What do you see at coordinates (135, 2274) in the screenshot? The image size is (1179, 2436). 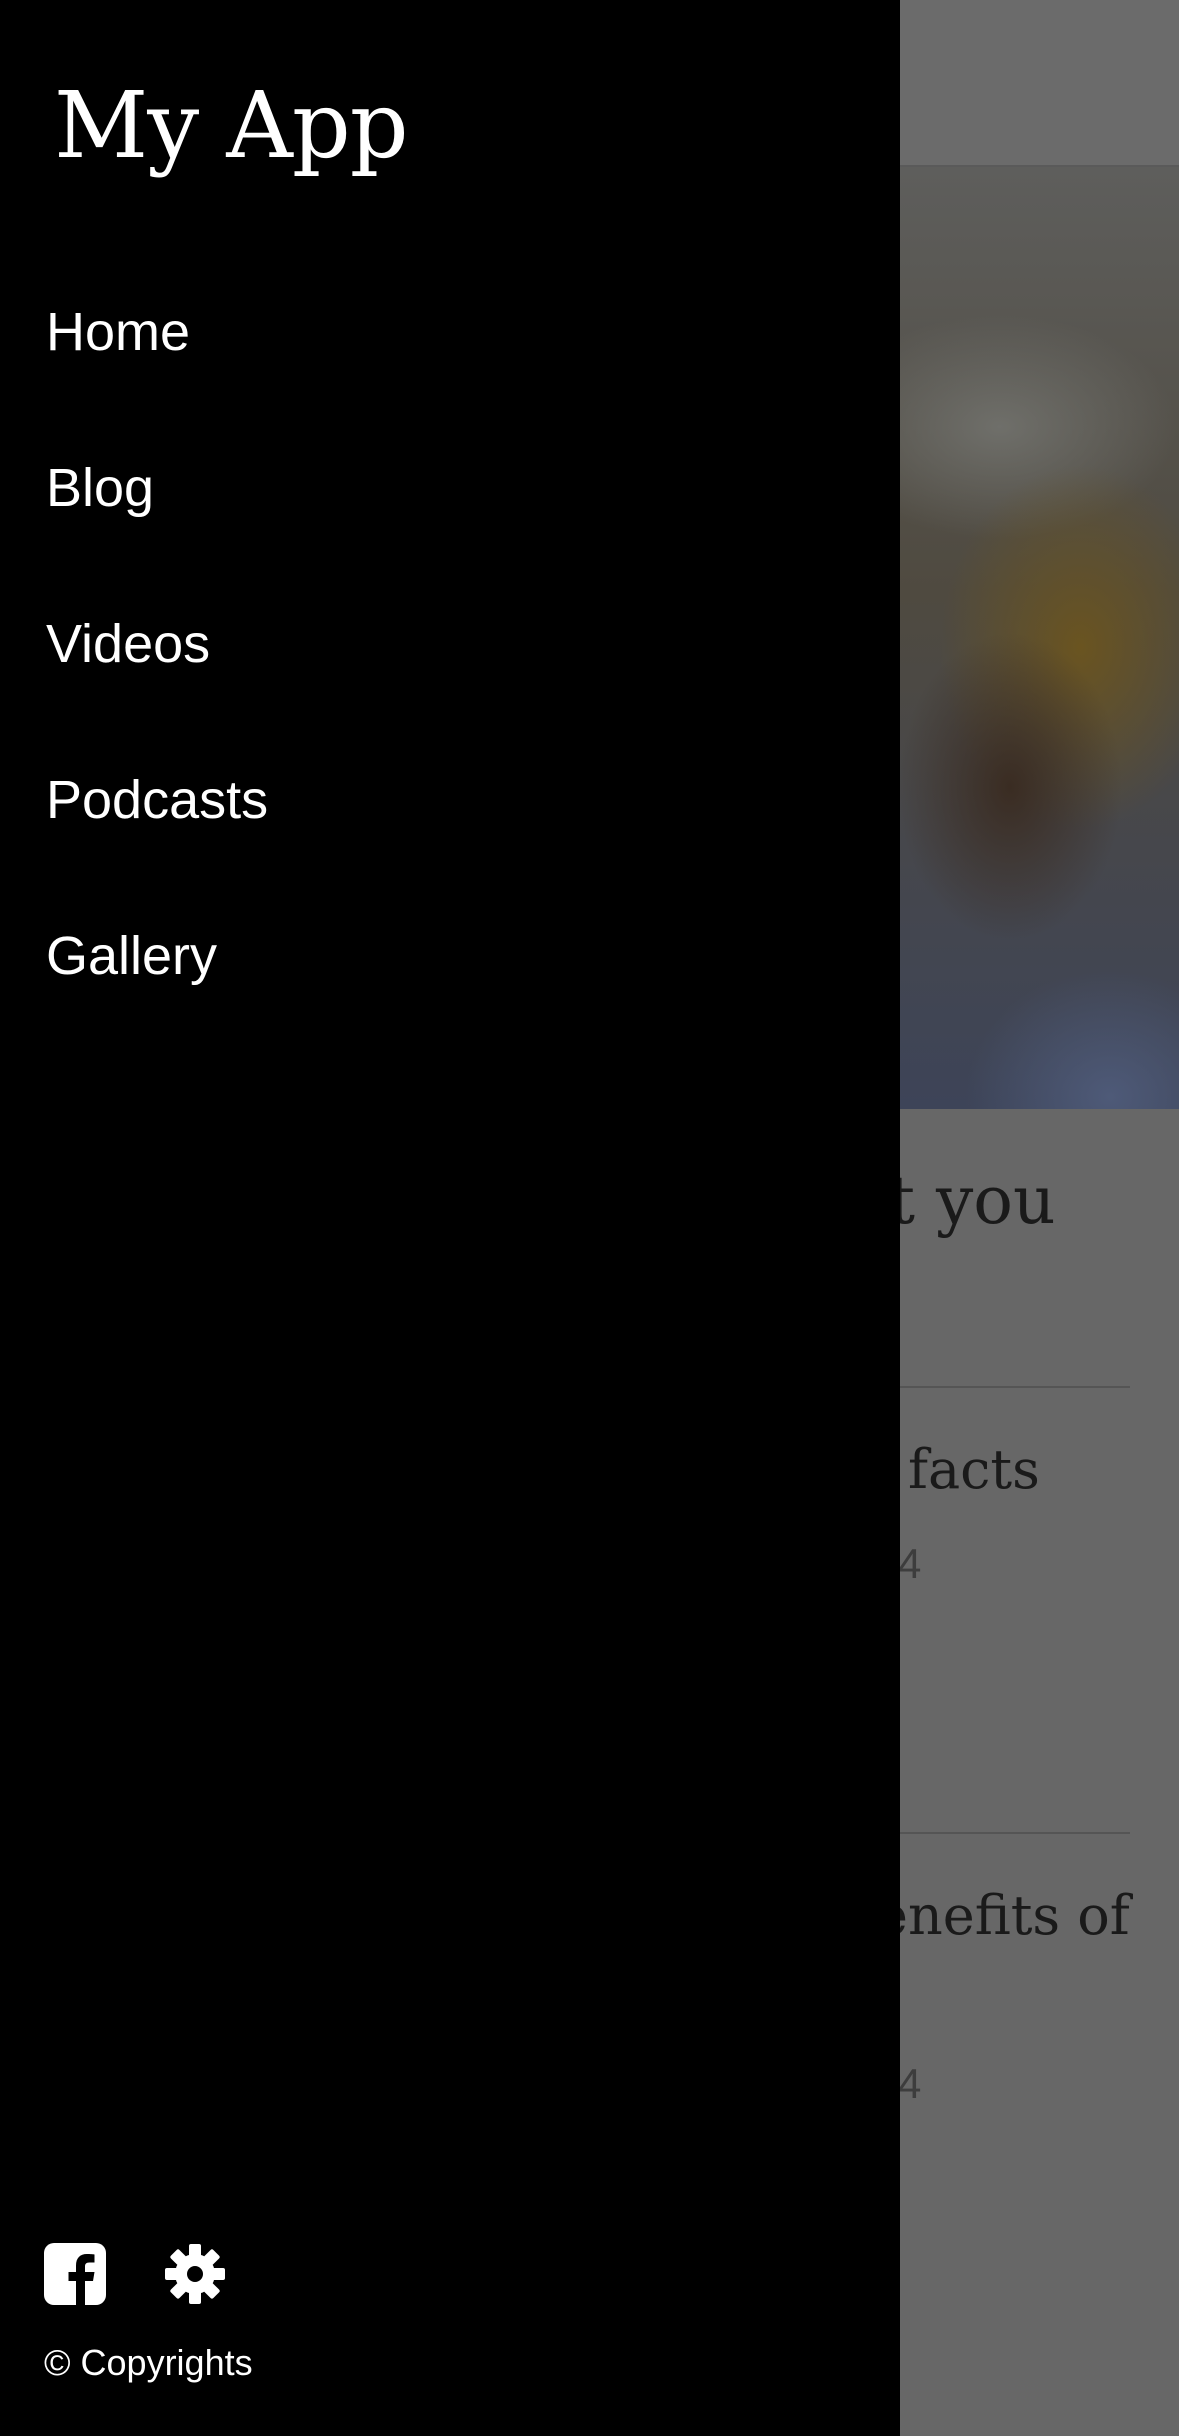 I see `drawer-footer-icons` at bounding box center [135, 2274].